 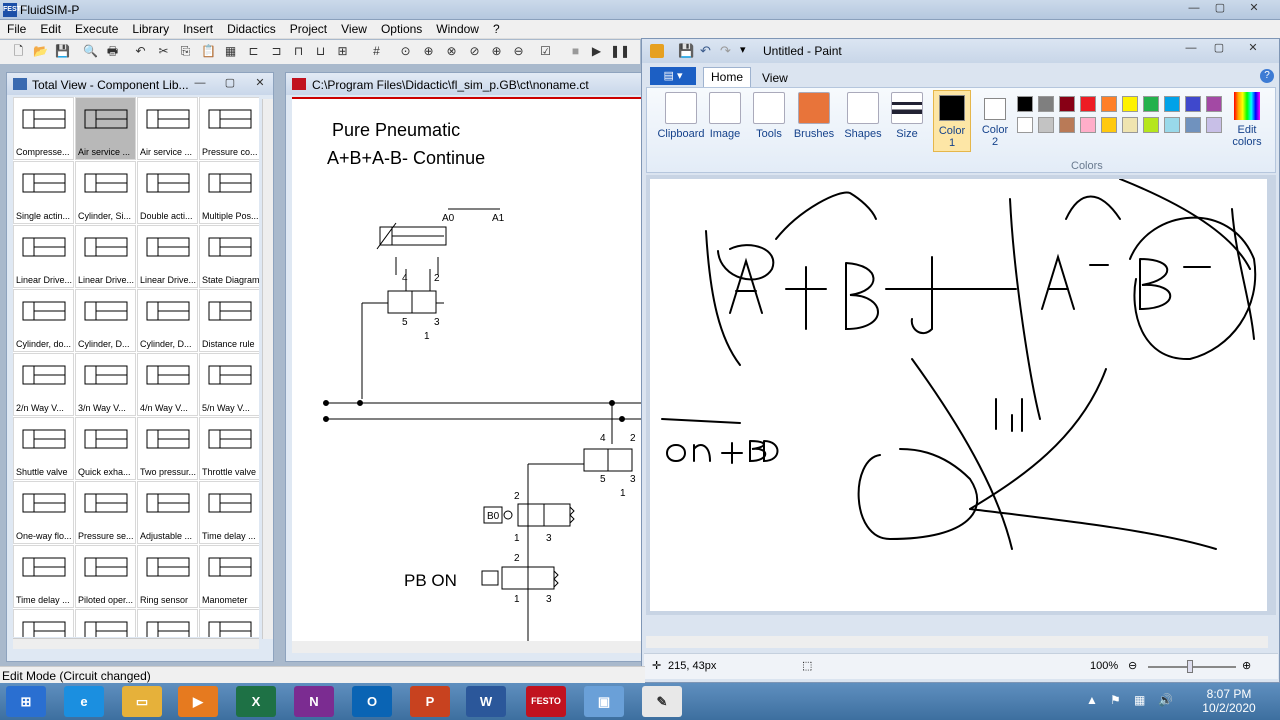 I want to click on valve-5-2-b-symbol, so click(x=580, y=545).